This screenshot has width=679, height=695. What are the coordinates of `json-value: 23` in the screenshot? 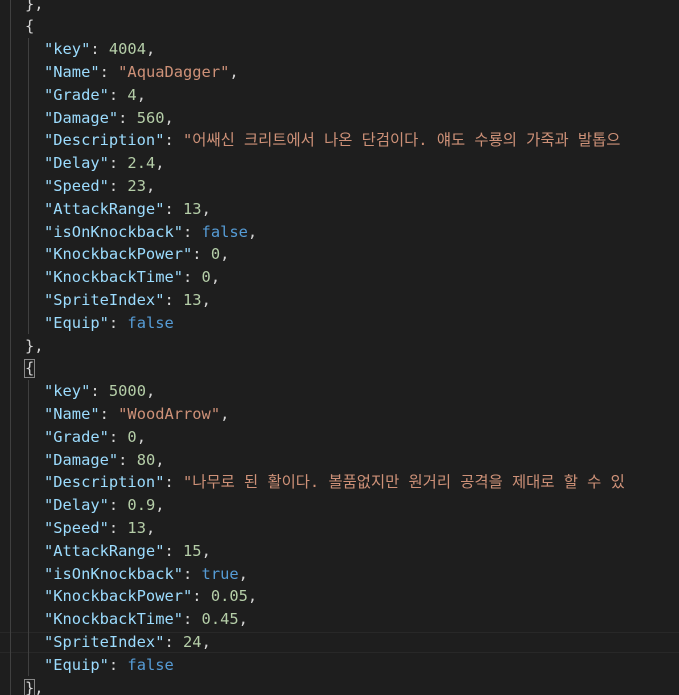 It's located at (136, 185).